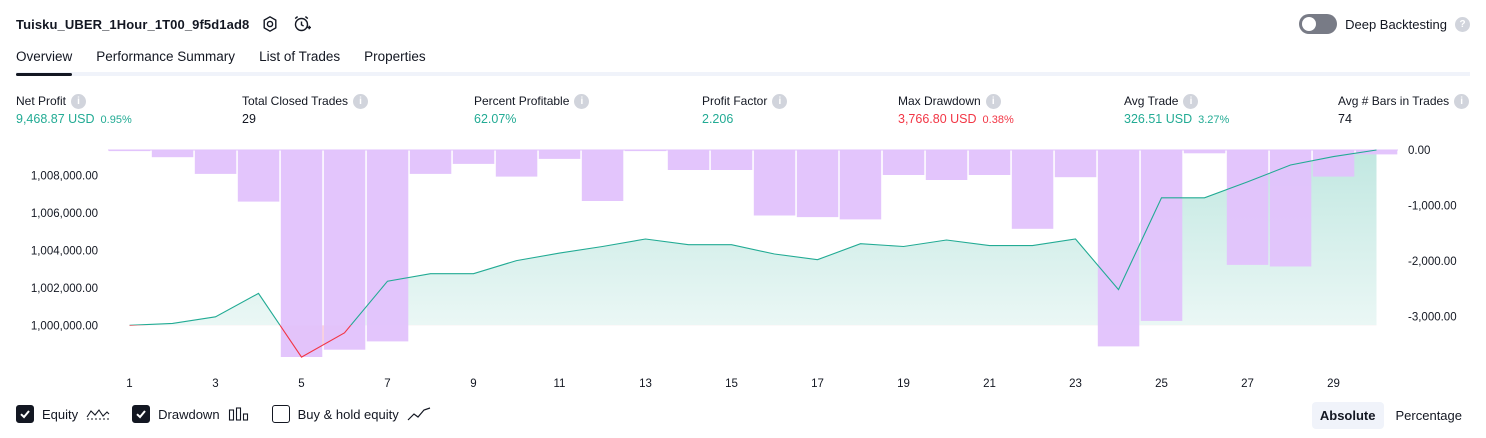 The image size is (1486, 438). I want to click on metric-label: Max Drawdown, so click(939, 101).